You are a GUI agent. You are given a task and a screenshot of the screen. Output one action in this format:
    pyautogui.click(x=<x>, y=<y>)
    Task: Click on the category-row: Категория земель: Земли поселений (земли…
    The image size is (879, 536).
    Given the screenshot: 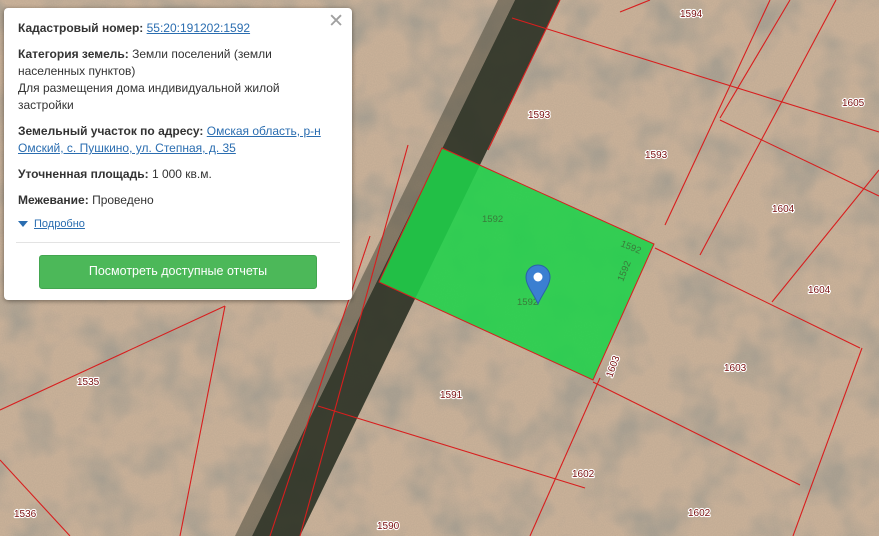 What is the action you would take?
    pyautogui.click(x=178, y=80)
    